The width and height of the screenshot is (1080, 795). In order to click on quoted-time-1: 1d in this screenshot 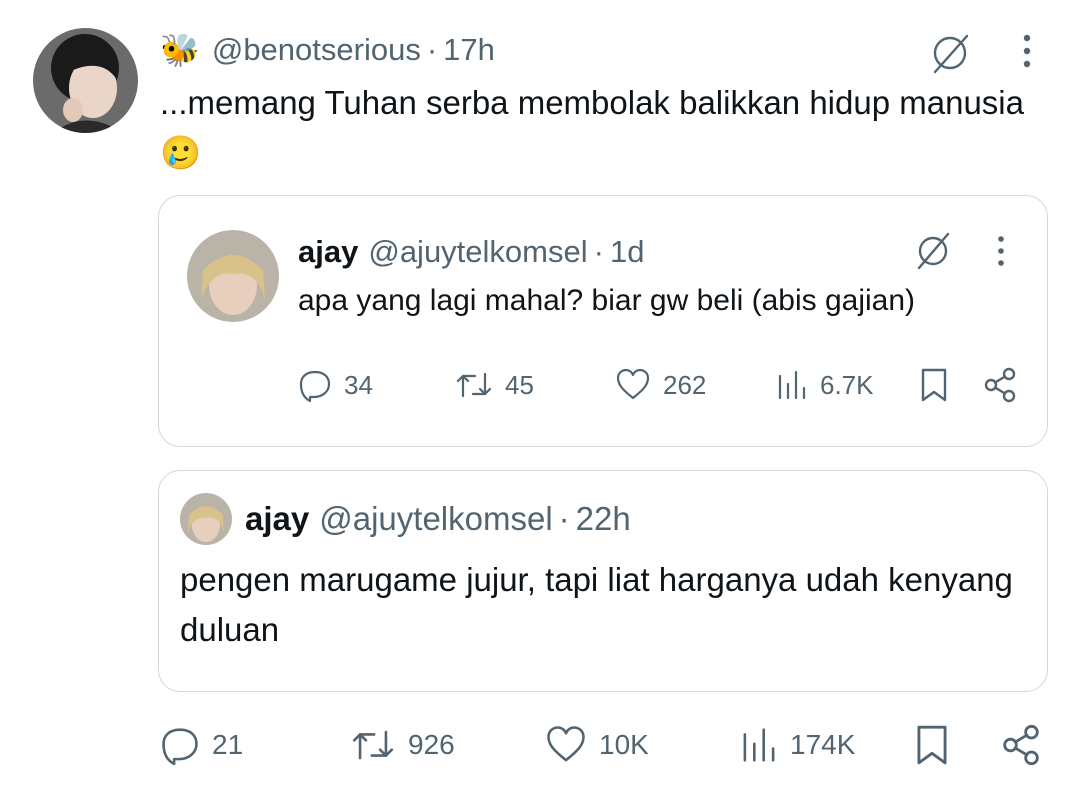, I will do `click(627, 252)`.